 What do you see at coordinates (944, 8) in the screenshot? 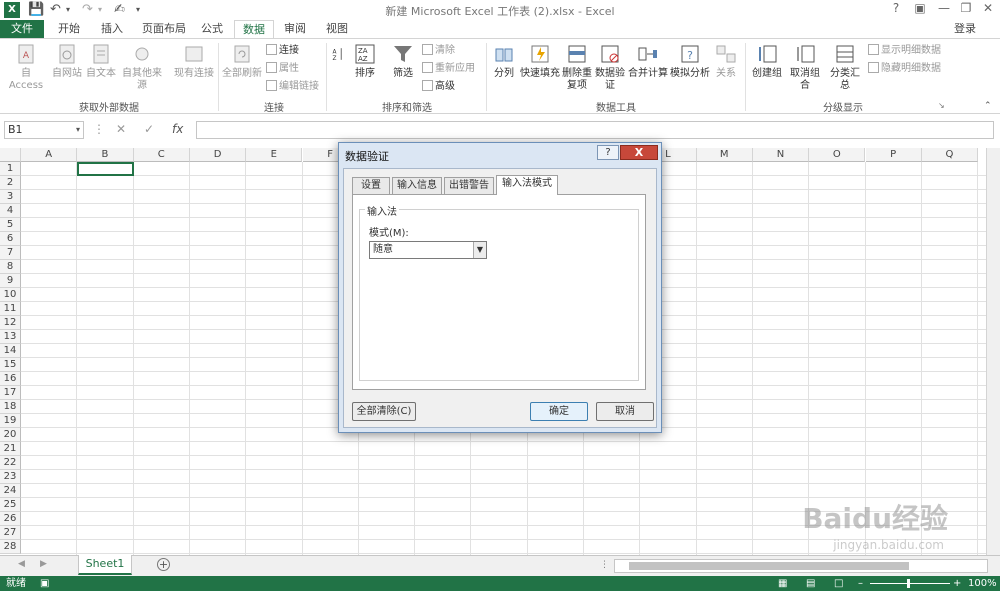
I see `minimize-icon: —` at bounding box center [944, 8].